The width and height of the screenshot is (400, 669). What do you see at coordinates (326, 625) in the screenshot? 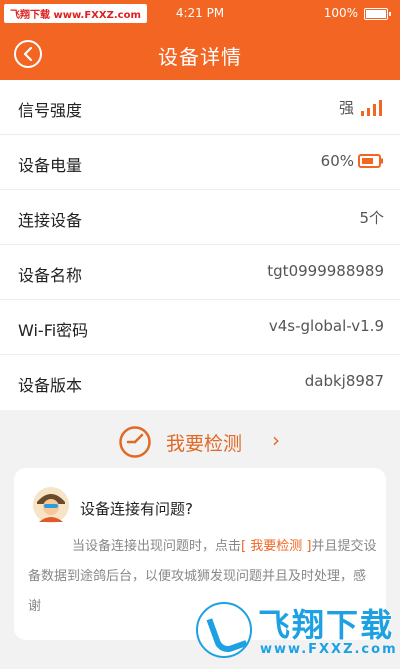
I see `brand-watermark-name: 飞翔下载` at bounding box center [326, 625].